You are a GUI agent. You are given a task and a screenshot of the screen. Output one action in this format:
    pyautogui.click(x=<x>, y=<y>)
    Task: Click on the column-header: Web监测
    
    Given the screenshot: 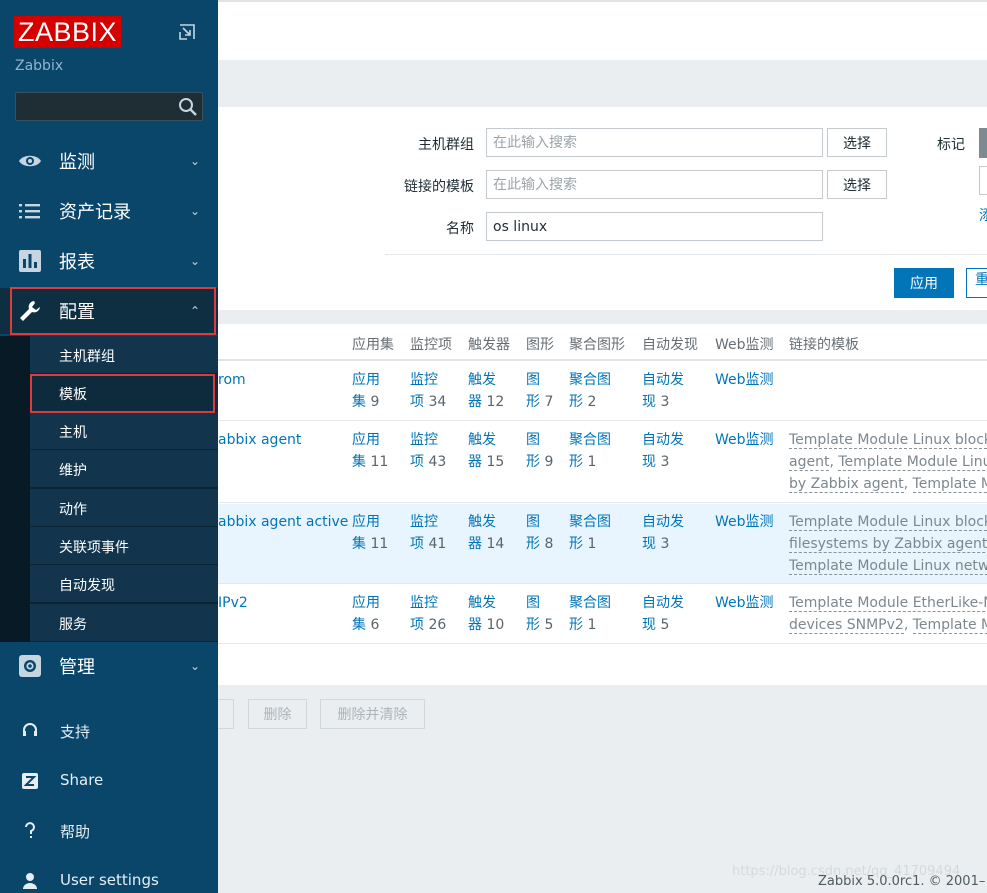 What is the action you would take?
    pyautogui.click(x=744, y=344)
    